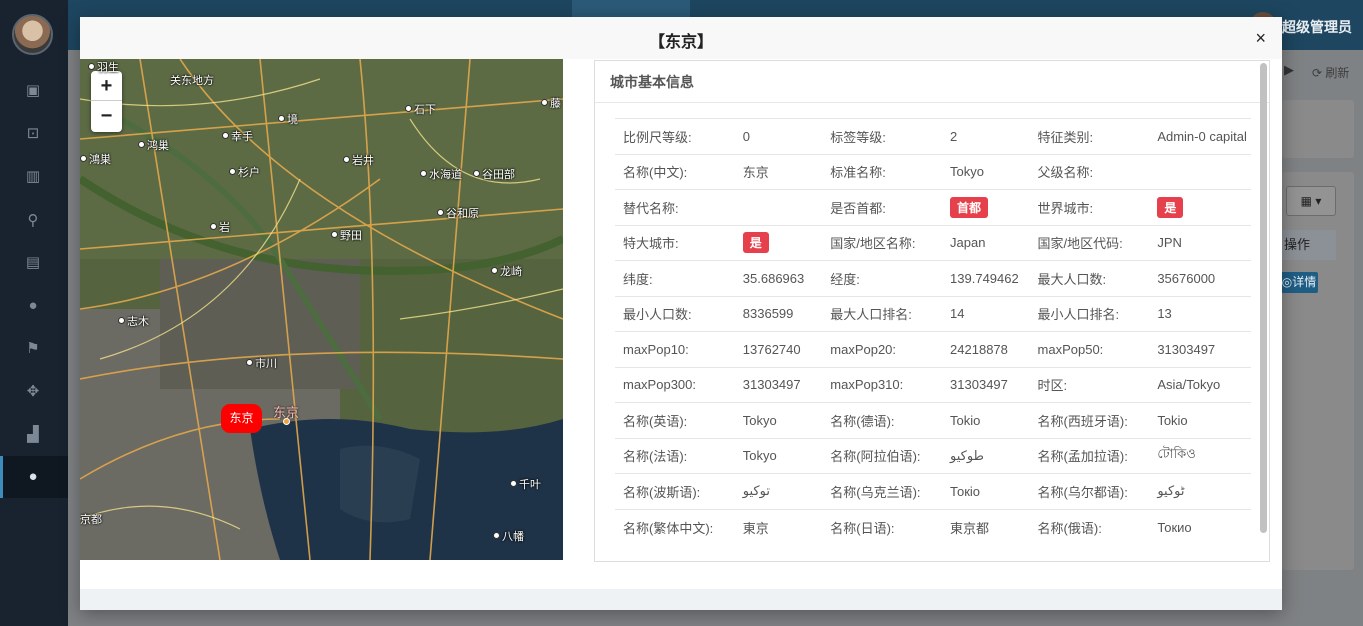 The height and width of the screenshot is (626, 1363). I want to click on table-row: 纬度: 35.686963 经度: 139.749462 最大人口数: 35676000, so click(933, 278).